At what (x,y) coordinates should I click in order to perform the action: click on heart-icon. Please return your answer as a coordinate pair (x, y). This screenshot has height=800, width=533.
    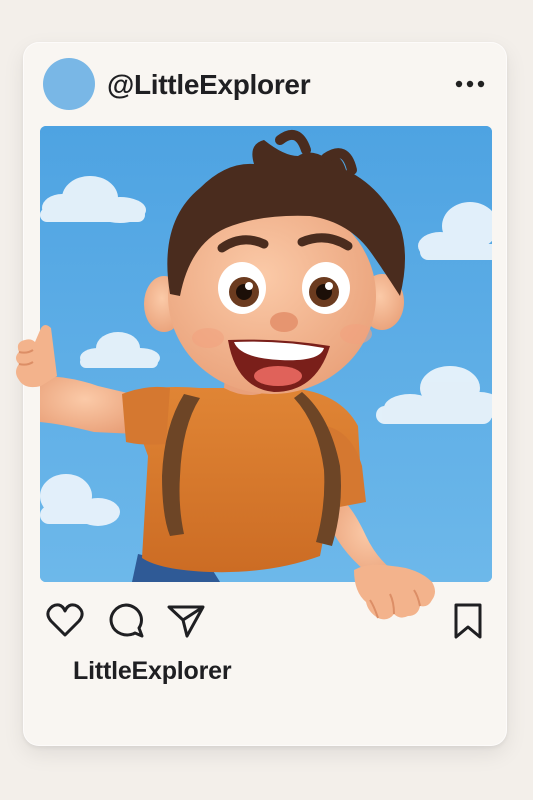
    Looking at the image, I should click on (65, 621).